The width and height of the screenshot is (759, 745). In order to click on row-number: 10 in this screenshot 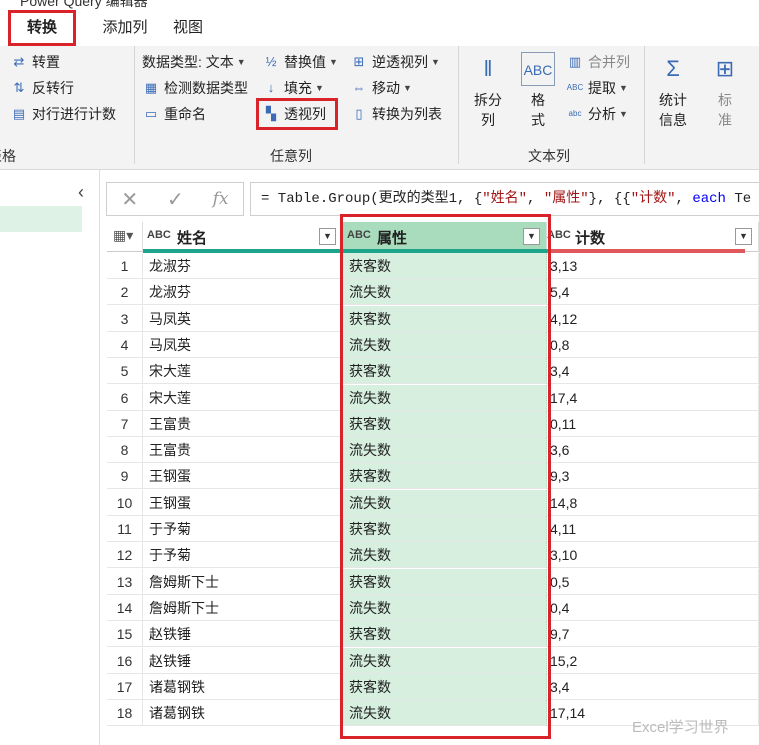, I will do `click(125, 502)`.